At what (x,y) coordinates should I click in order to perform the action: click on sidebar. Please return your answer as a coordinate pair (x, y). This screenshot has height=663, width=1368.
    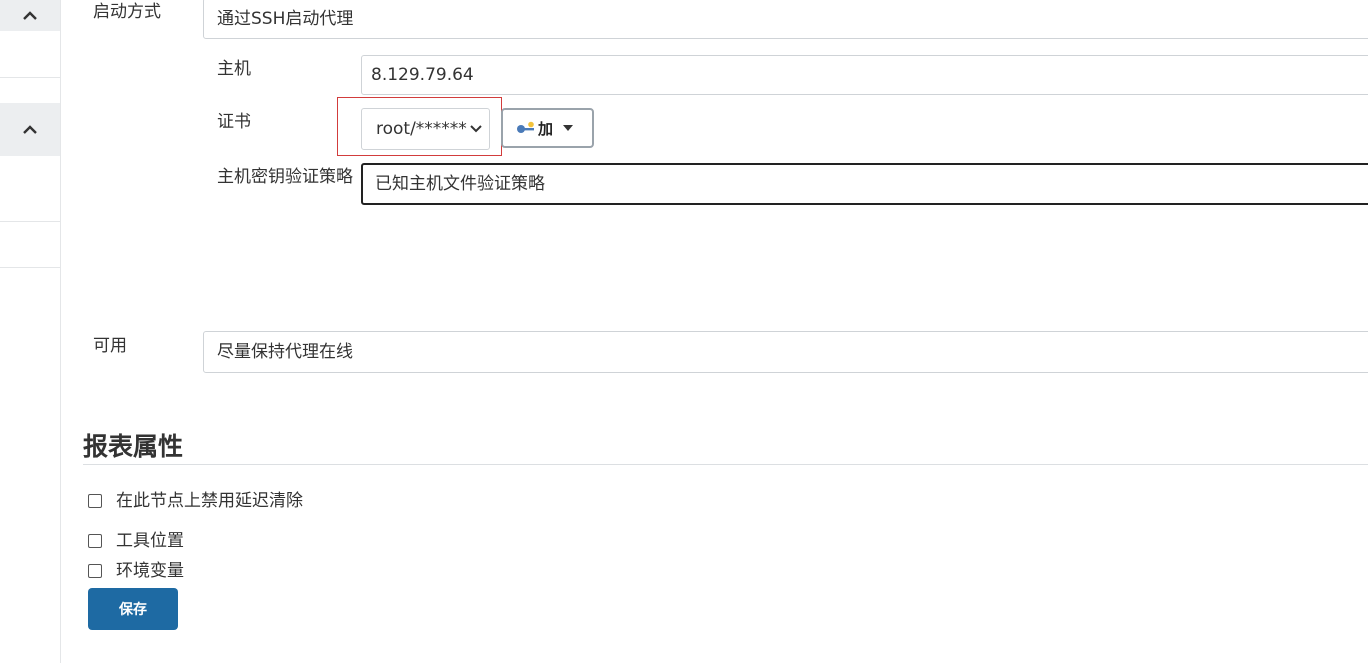
    Looking at the image, I should click on (30, 331).